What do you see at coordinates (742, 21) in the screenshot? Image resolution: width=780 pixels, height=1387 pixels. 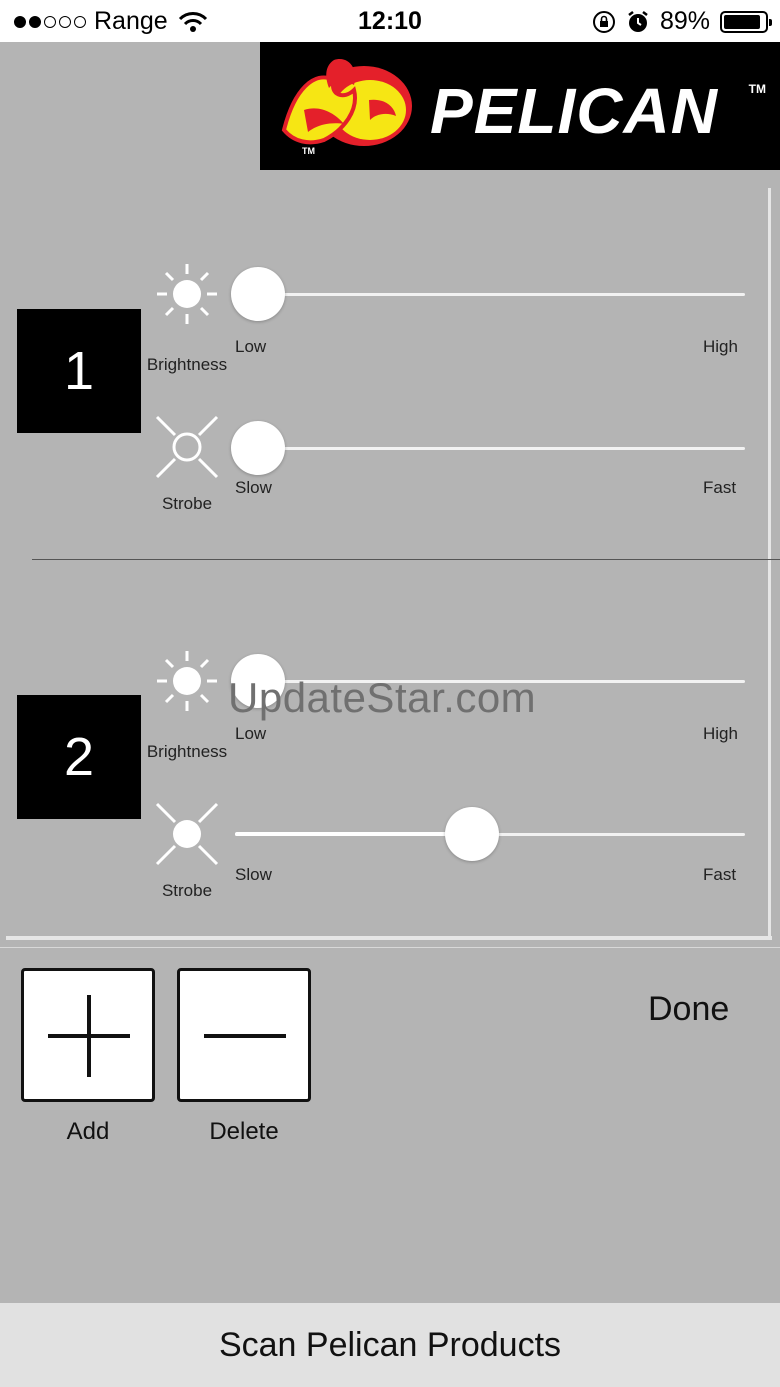 I see `battery-fill` at bounding box center [742, 21].